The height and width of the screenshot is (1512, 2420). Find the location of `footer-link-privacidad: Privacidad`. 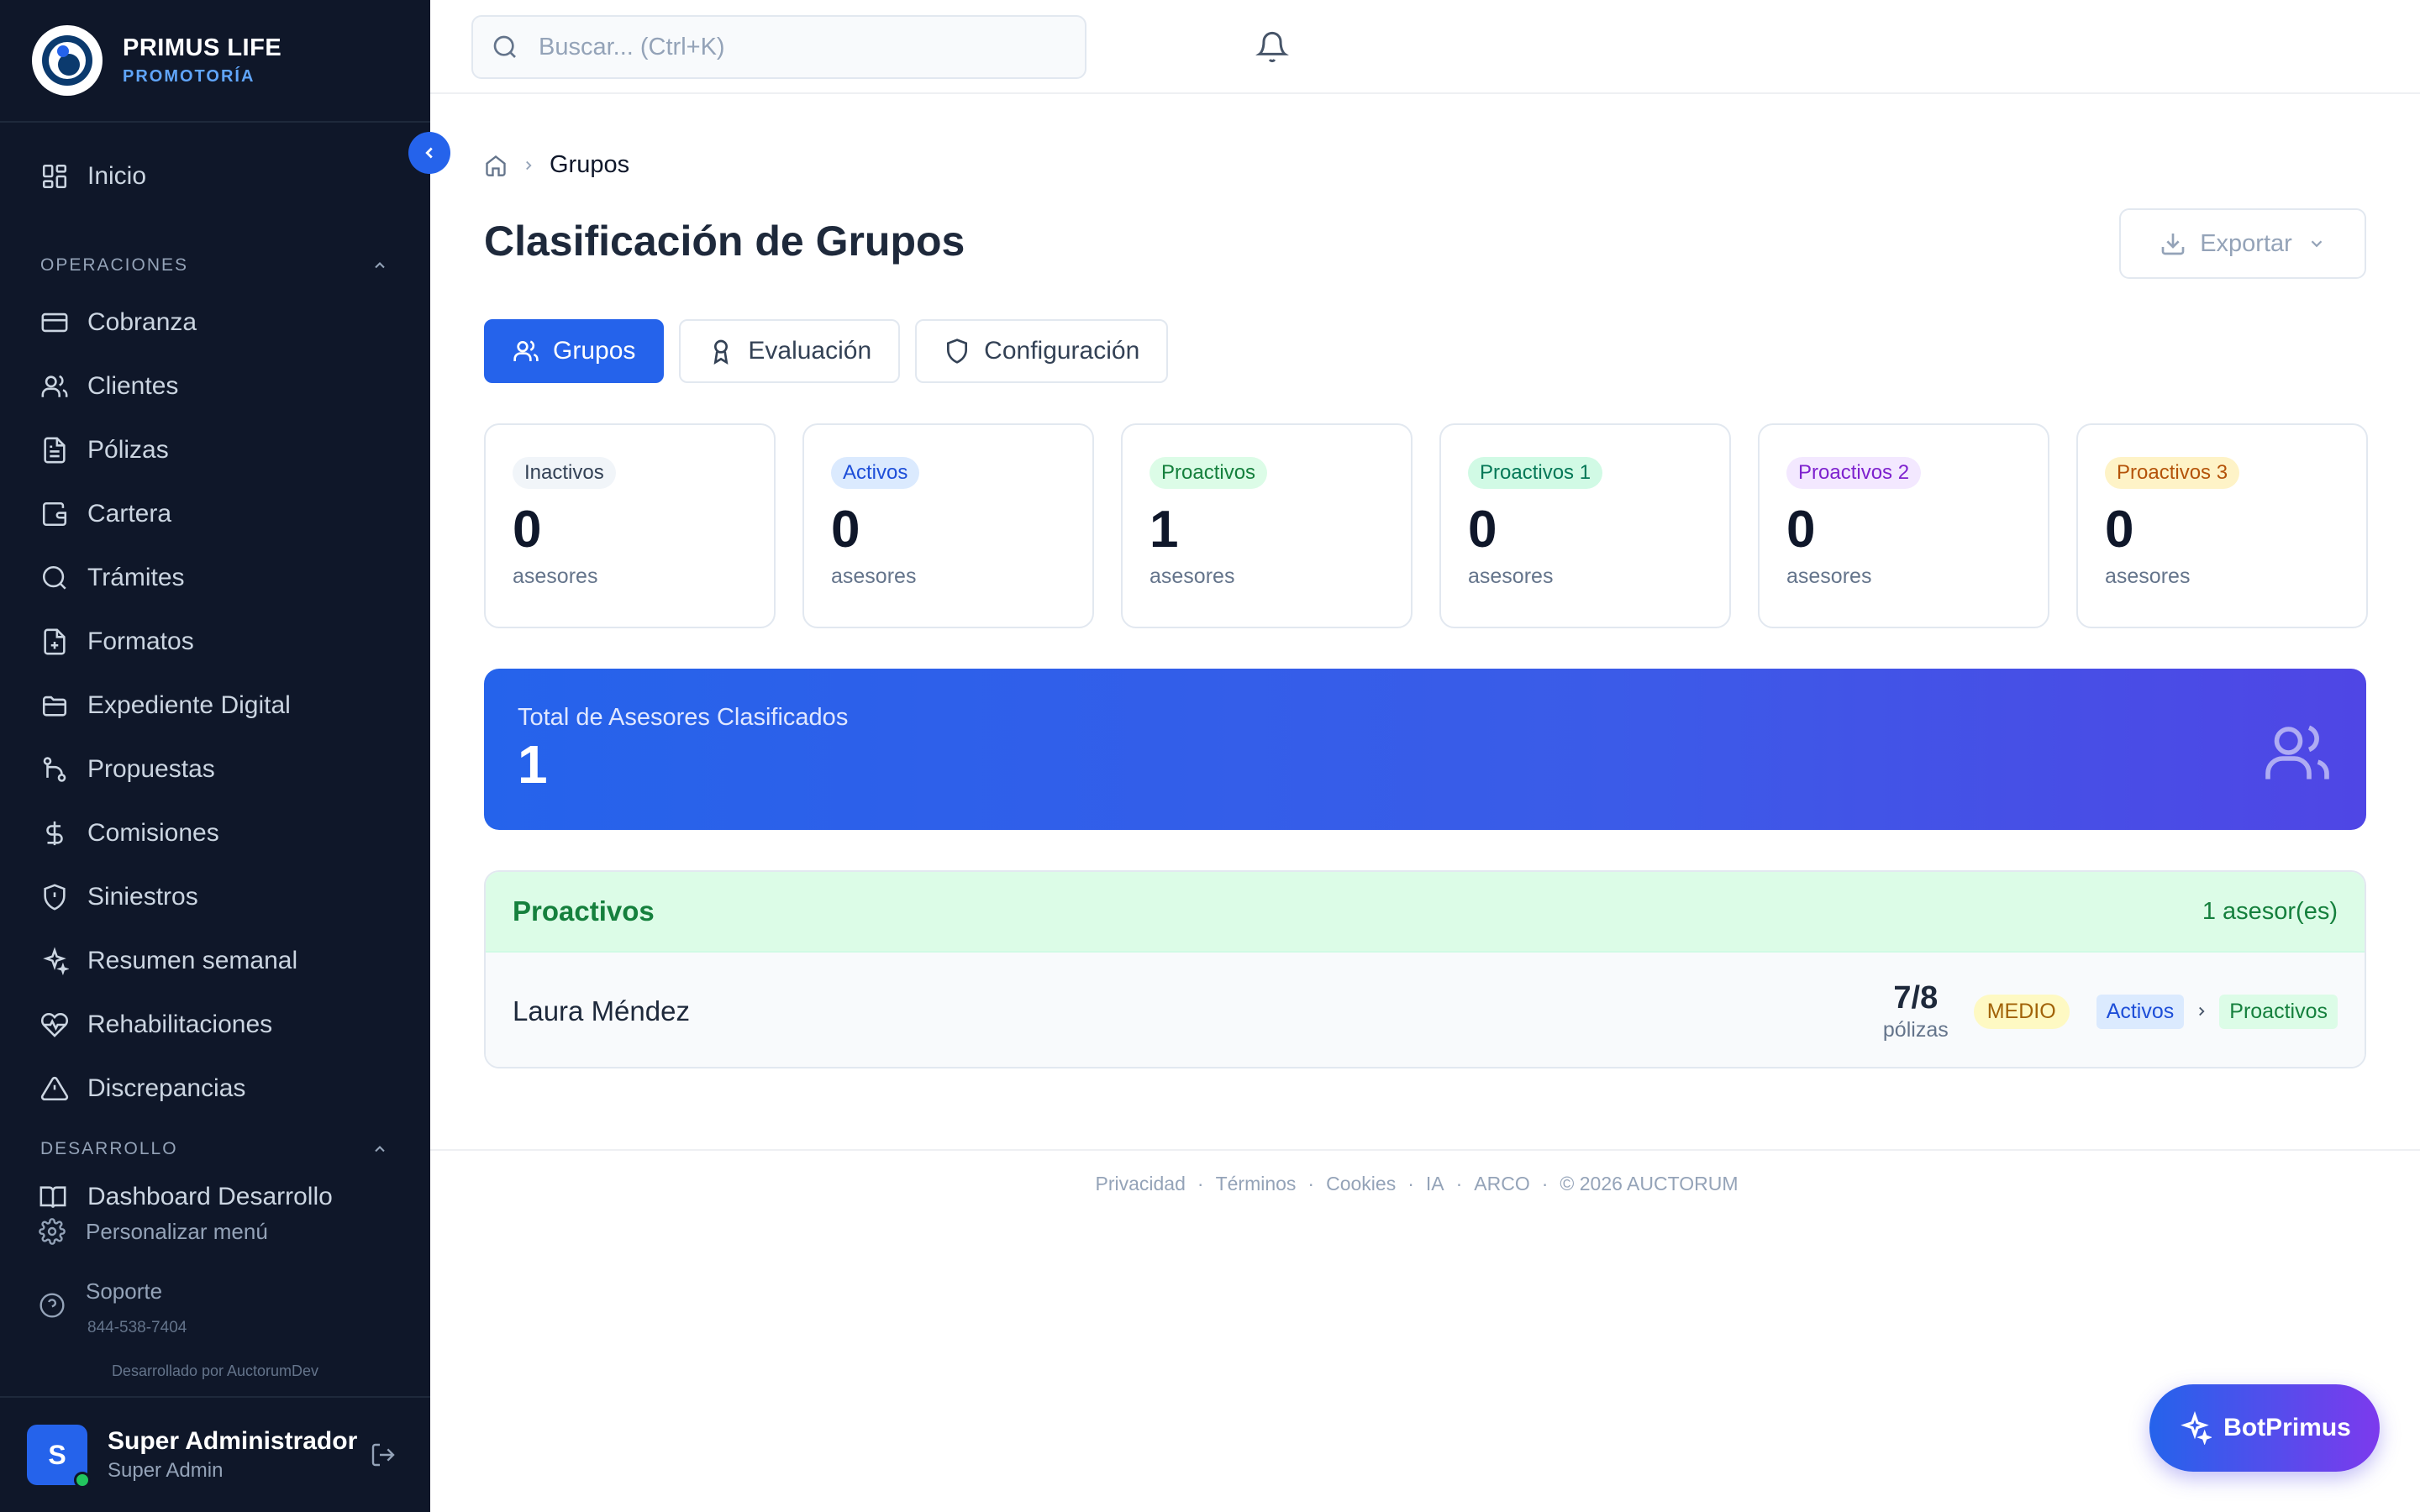

footer-link-privacidad: Privacidad is located at coordinates (1141, 1184).